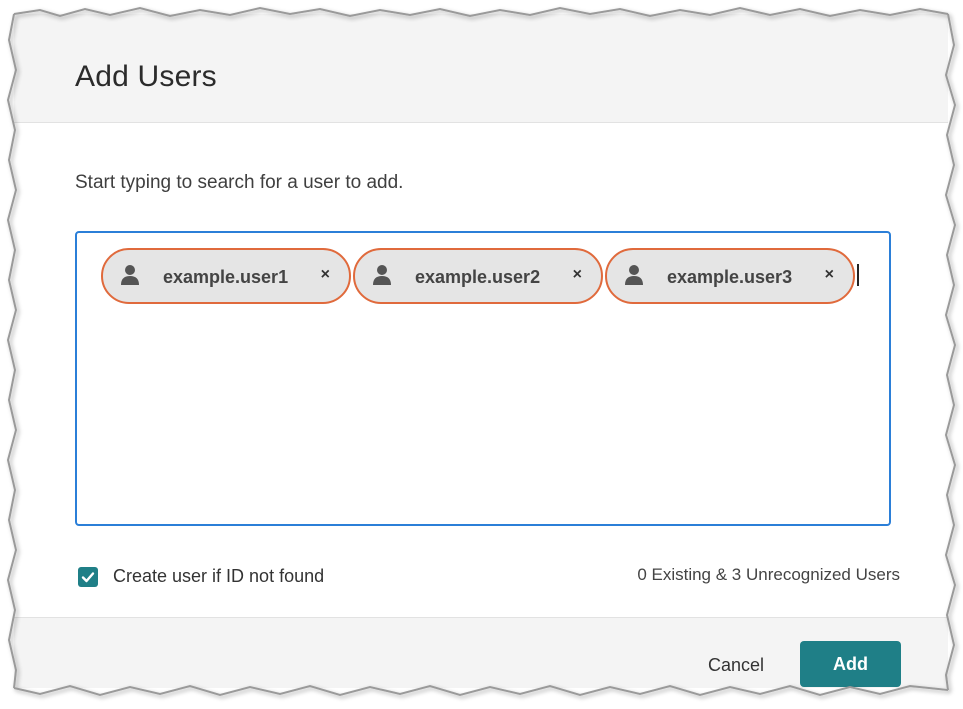  I want to click on checkmark-icon, so click(88, 577).